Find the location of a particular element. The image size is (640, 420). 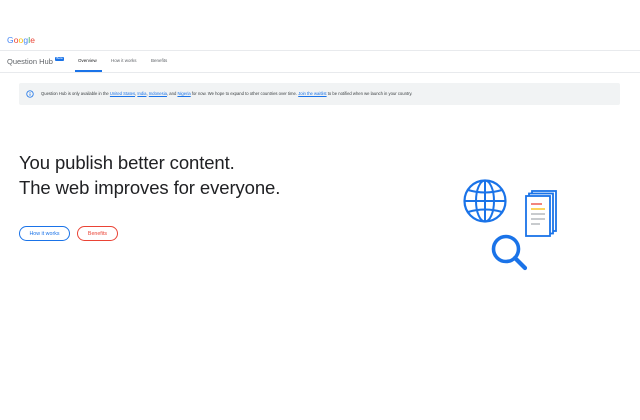

link-nigeria: Nigeria is located at coordinates (183, 93).